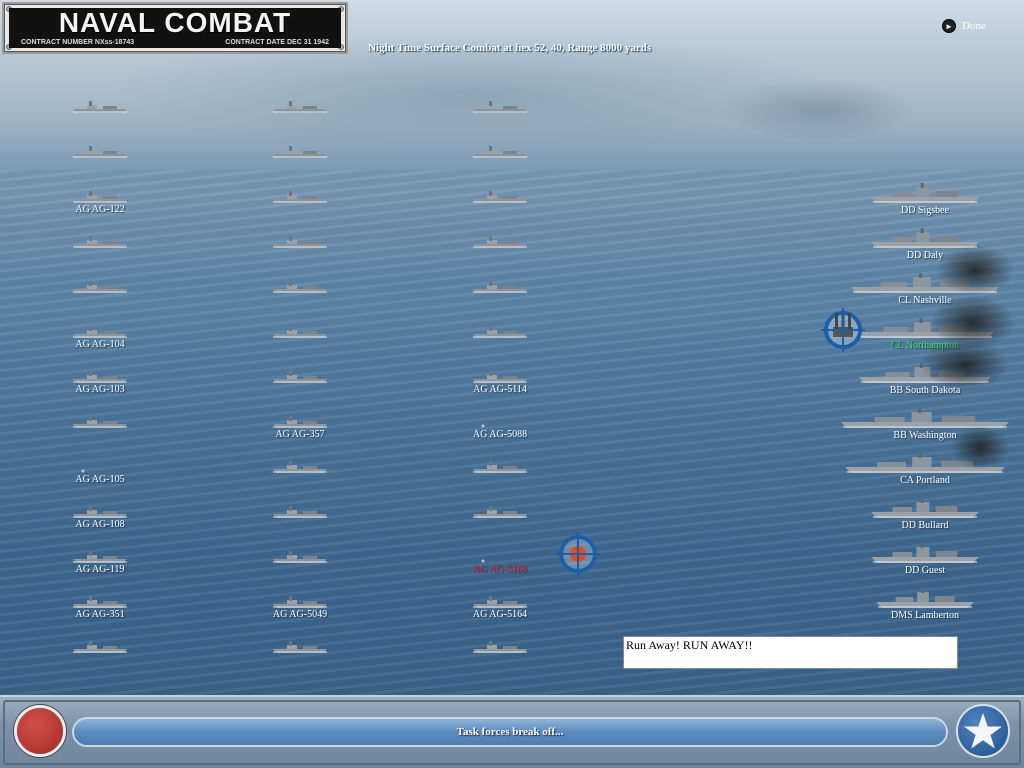 The width and height of the screenshot is (1024, 768). I want to click on star-icon, so click(983, 731).